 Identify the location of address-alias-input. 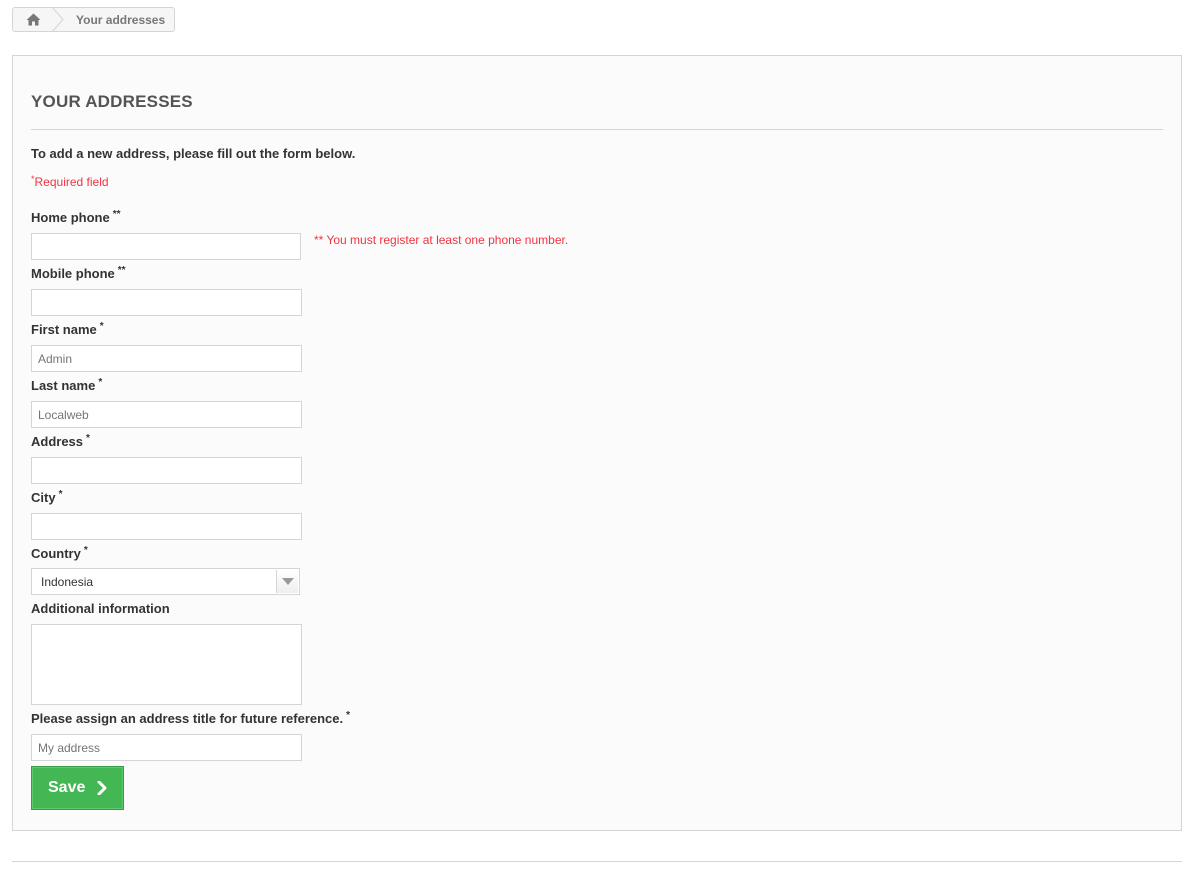
(166, 747).